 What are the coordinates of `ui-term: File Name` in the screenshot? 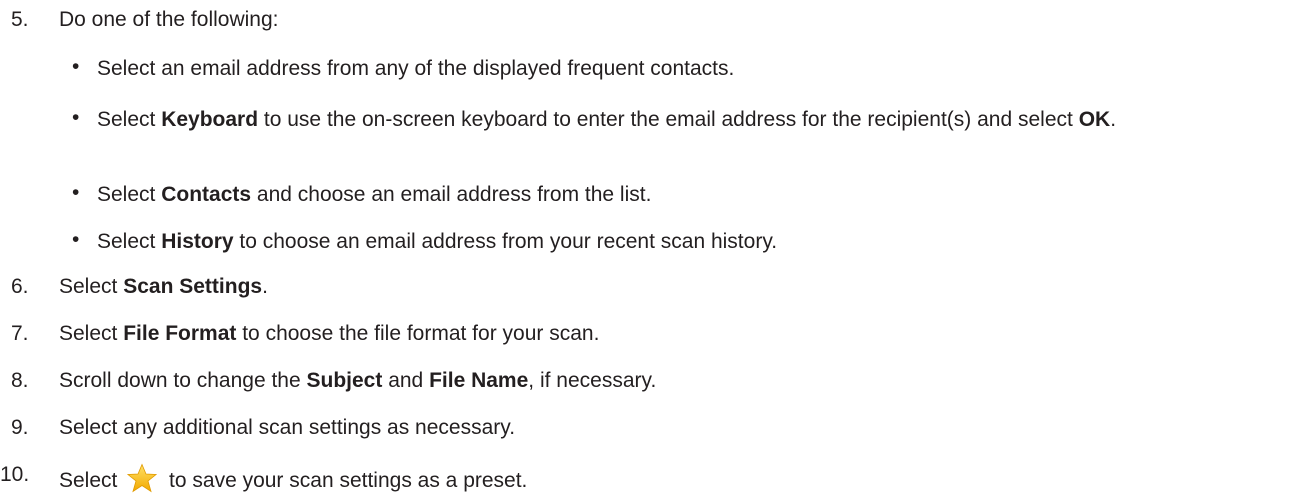 It's located at (479, 380).